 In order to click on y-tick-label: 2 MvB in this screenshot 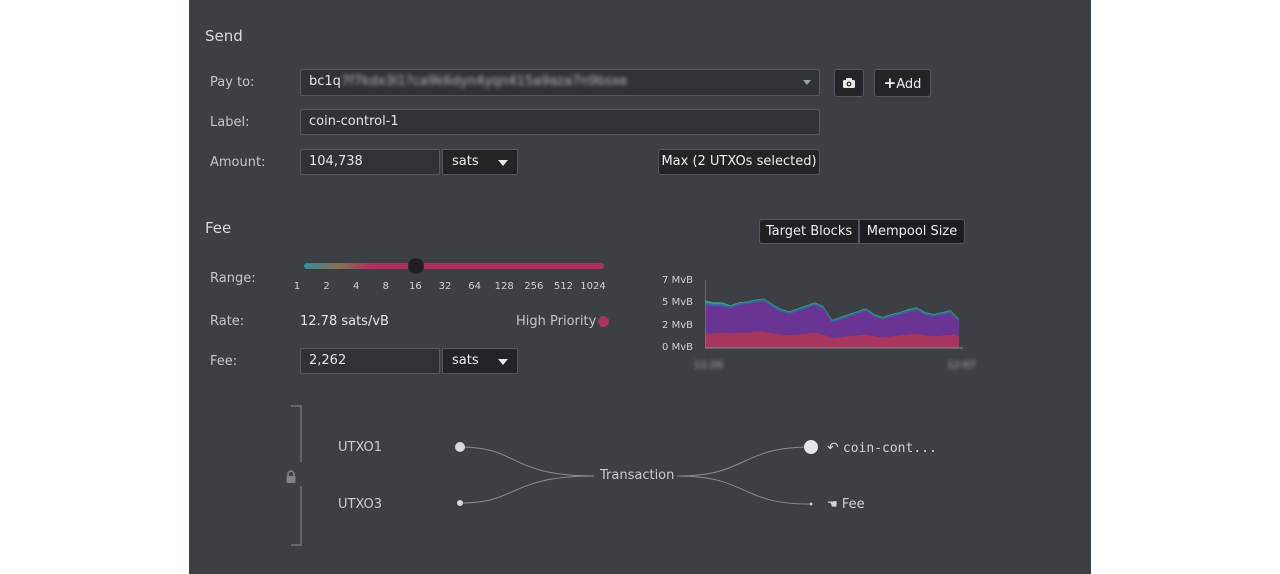, I will do `click(677, 325)`.